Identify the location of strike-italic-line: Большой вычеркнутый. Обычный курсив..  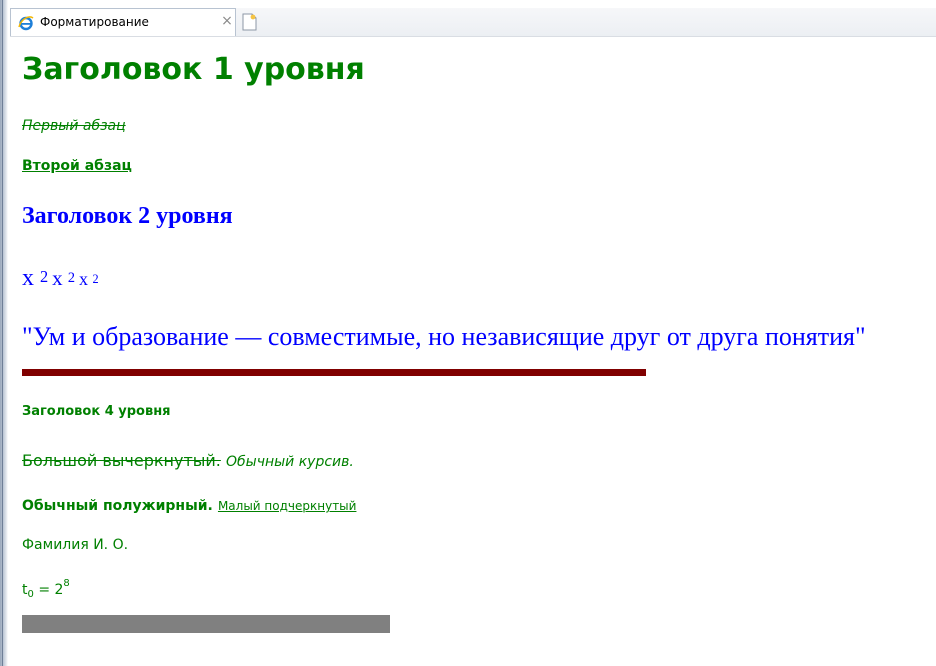
(188, 460).